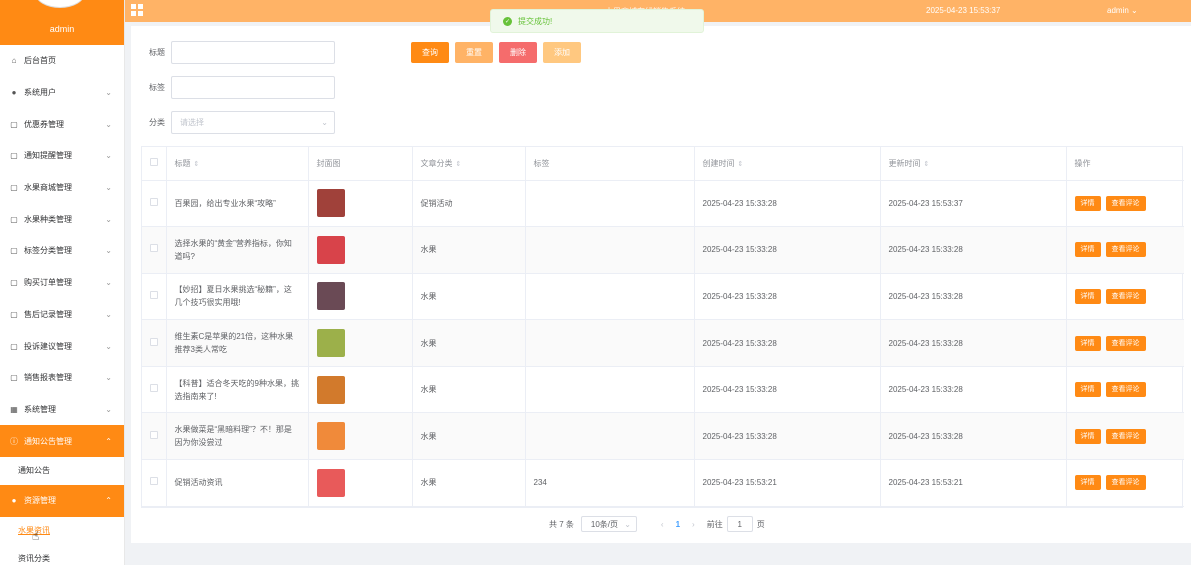 This screenshot has width=1191, height=565. Describe the element at coordinates (739, 524) in the screenshot. I see `goto-page-input: 1` at that location.